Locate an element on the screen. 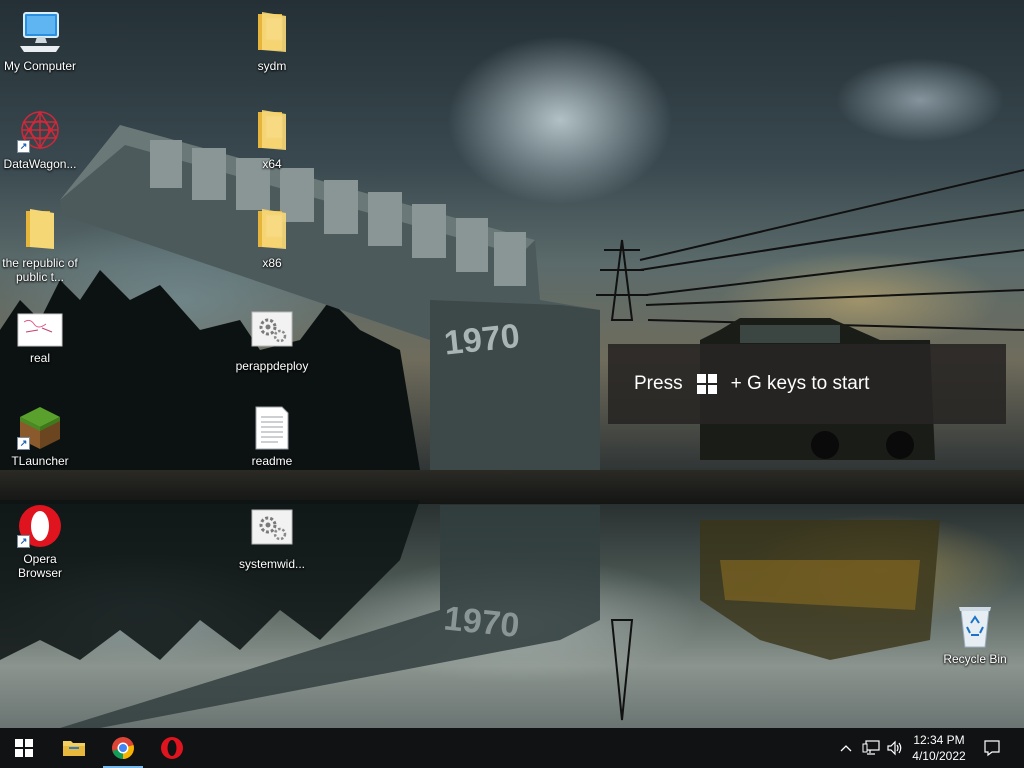  notification-icon is located at coordinates (992, 748).